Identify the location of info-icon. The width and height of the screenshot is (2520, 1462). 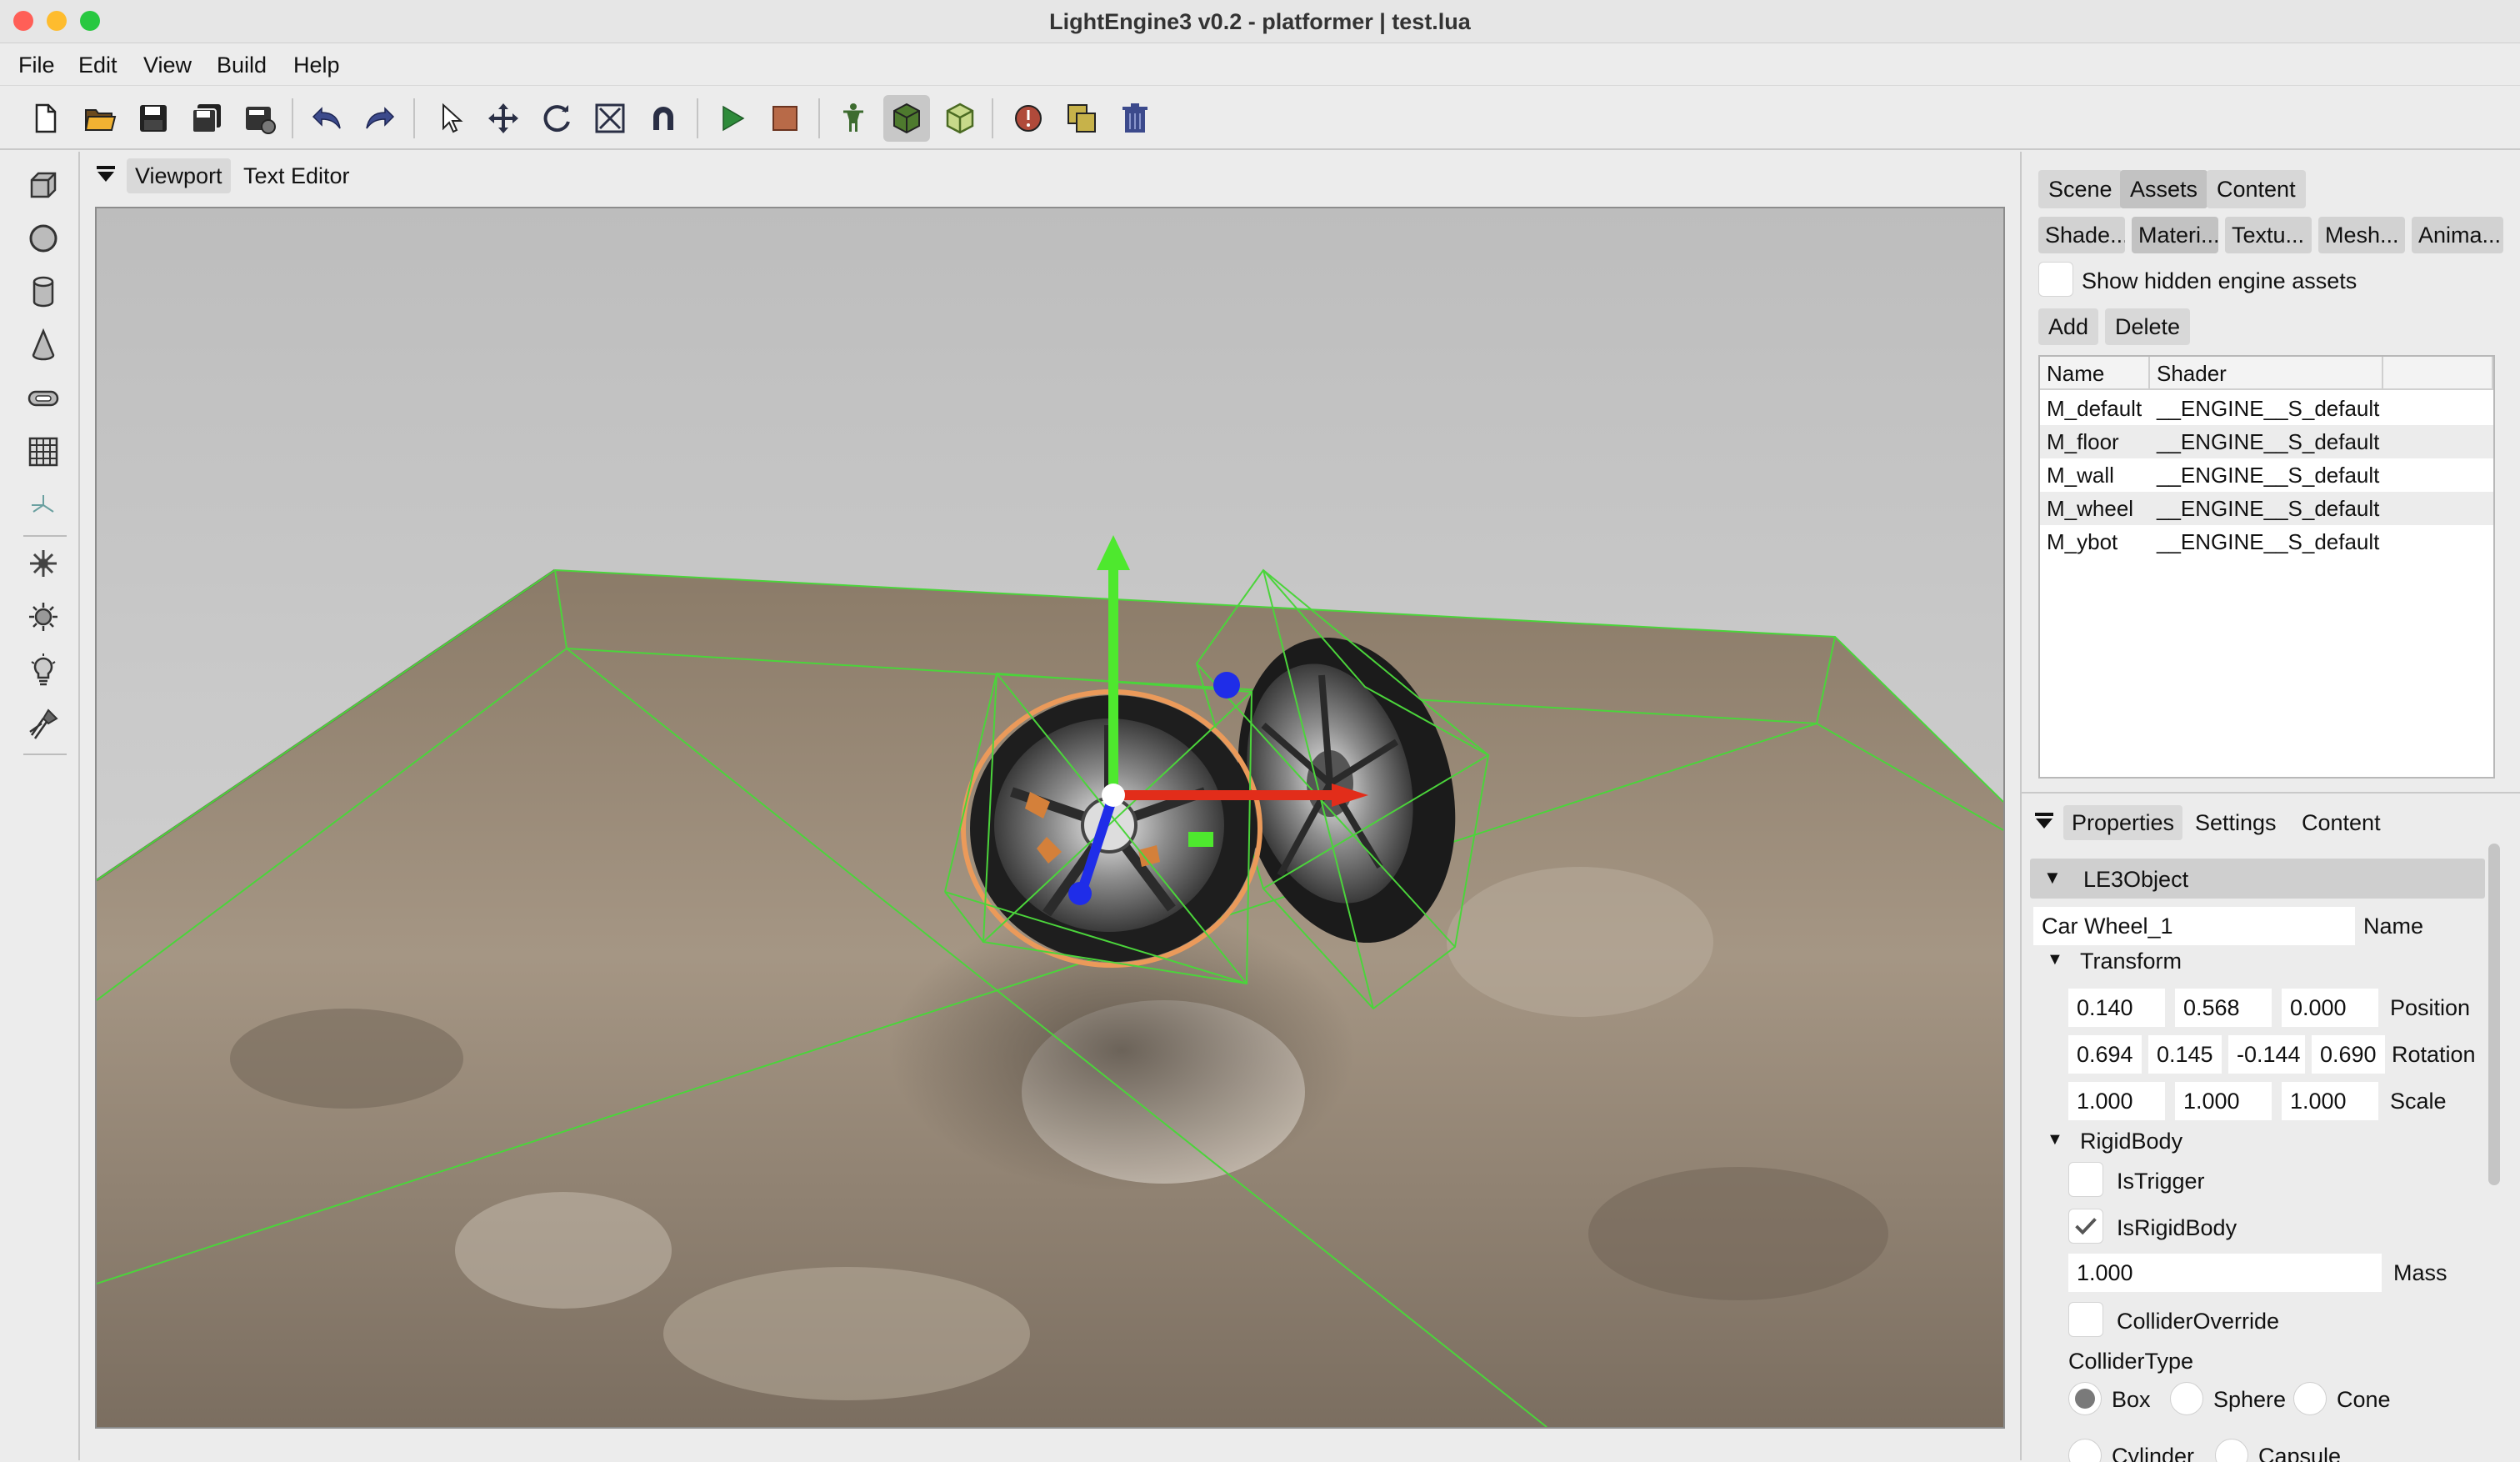
(1028, 119).